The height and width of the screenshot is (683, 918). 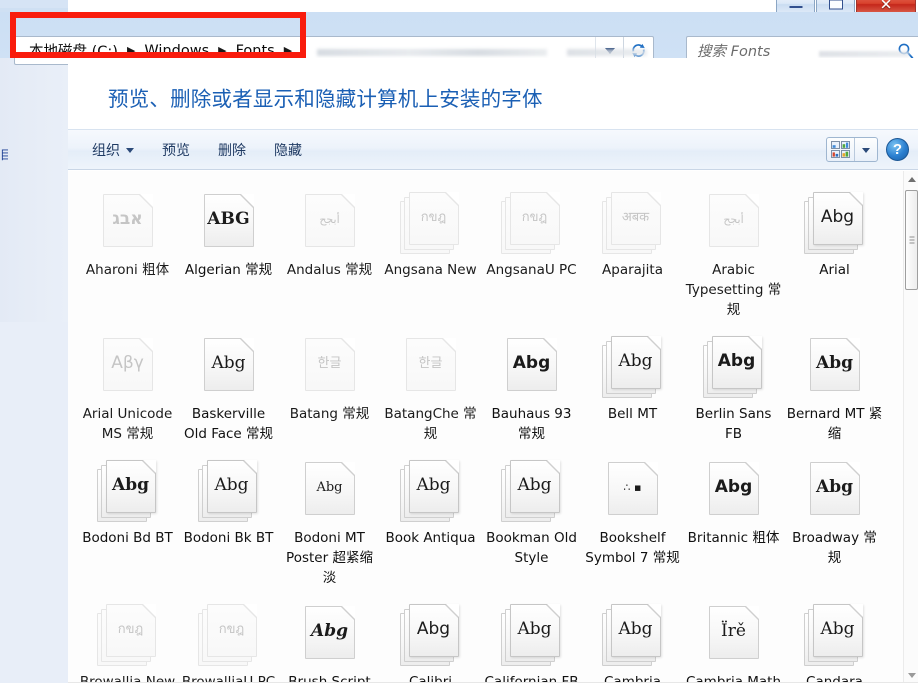 I want to click on scroll-down-button, so click(x=911, y=675).